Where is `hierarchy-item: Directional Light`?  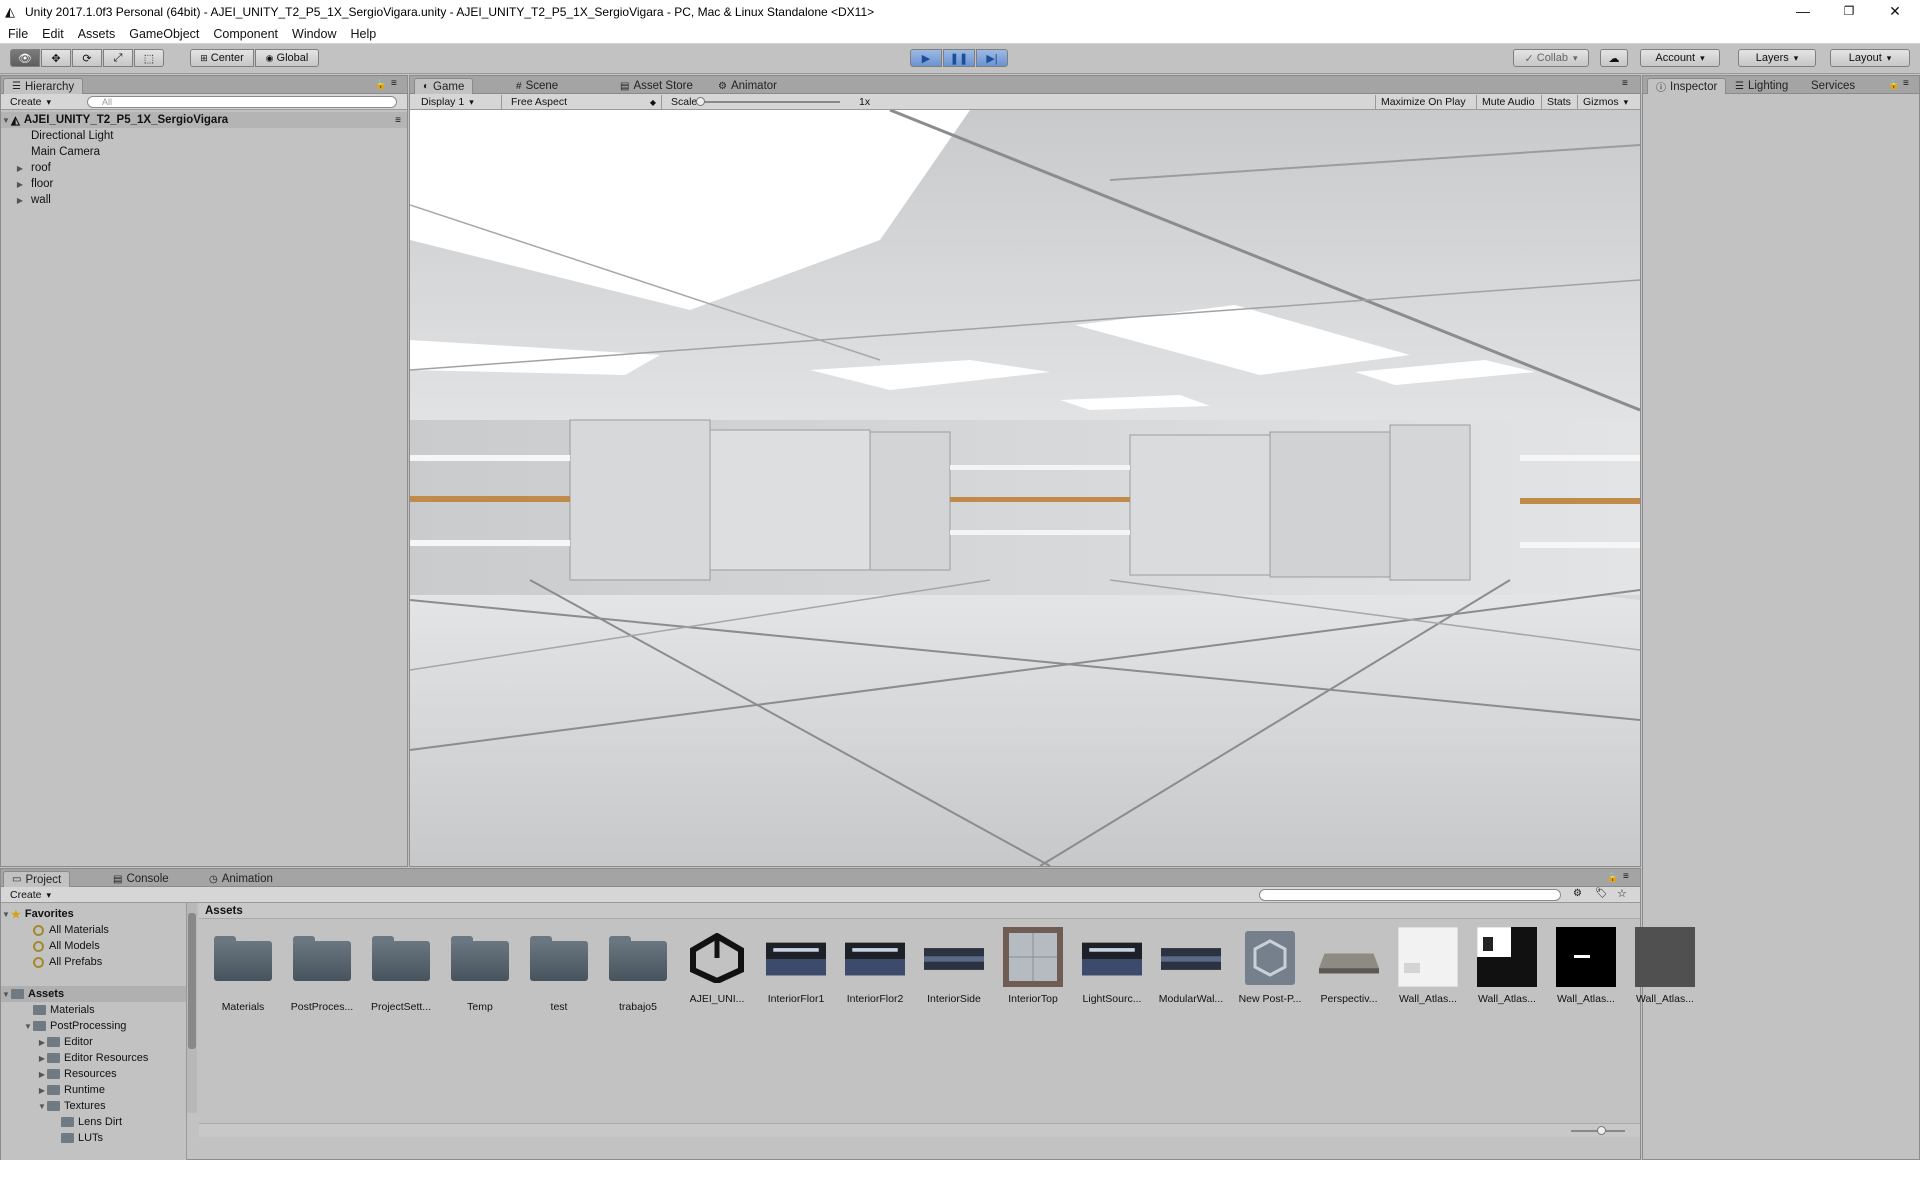 hierarchy-item: Directional Light is located at coordinates (204, 136).